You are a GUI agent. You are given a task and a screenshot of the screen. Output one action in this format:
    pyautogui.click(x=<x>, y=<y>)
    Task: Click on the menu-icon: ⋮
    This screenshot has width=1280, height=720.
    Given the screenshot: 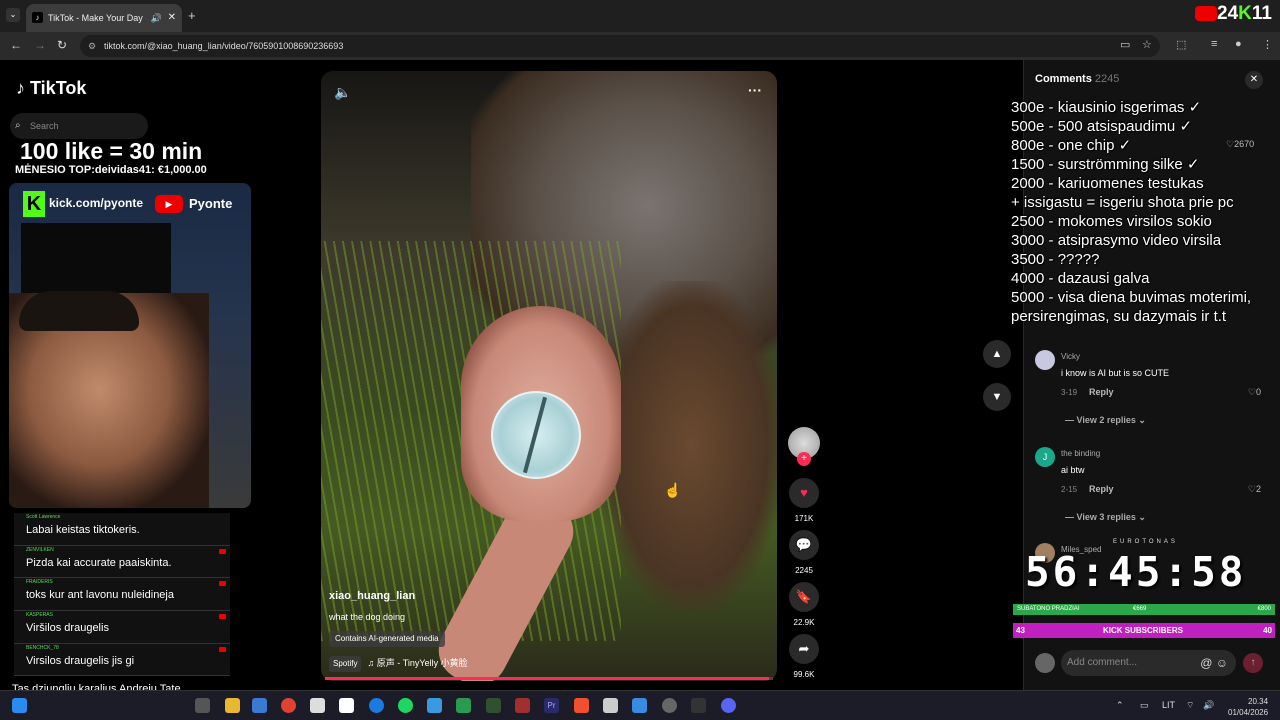 What is the action you would take?
    pyautogui.click(x=1267, y=44)
    